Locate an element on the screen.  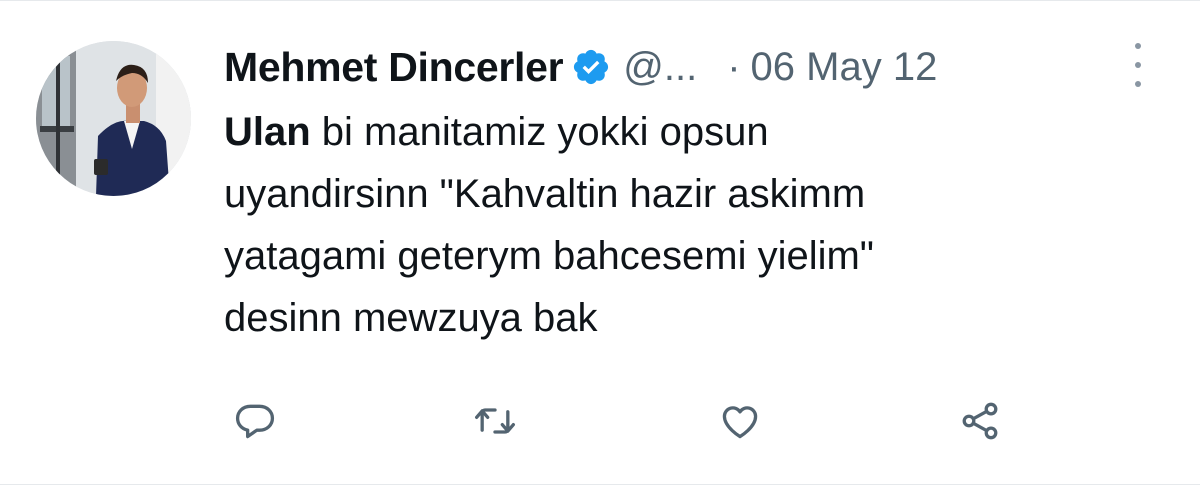
retweet-button is located at coordinates (495, 421).